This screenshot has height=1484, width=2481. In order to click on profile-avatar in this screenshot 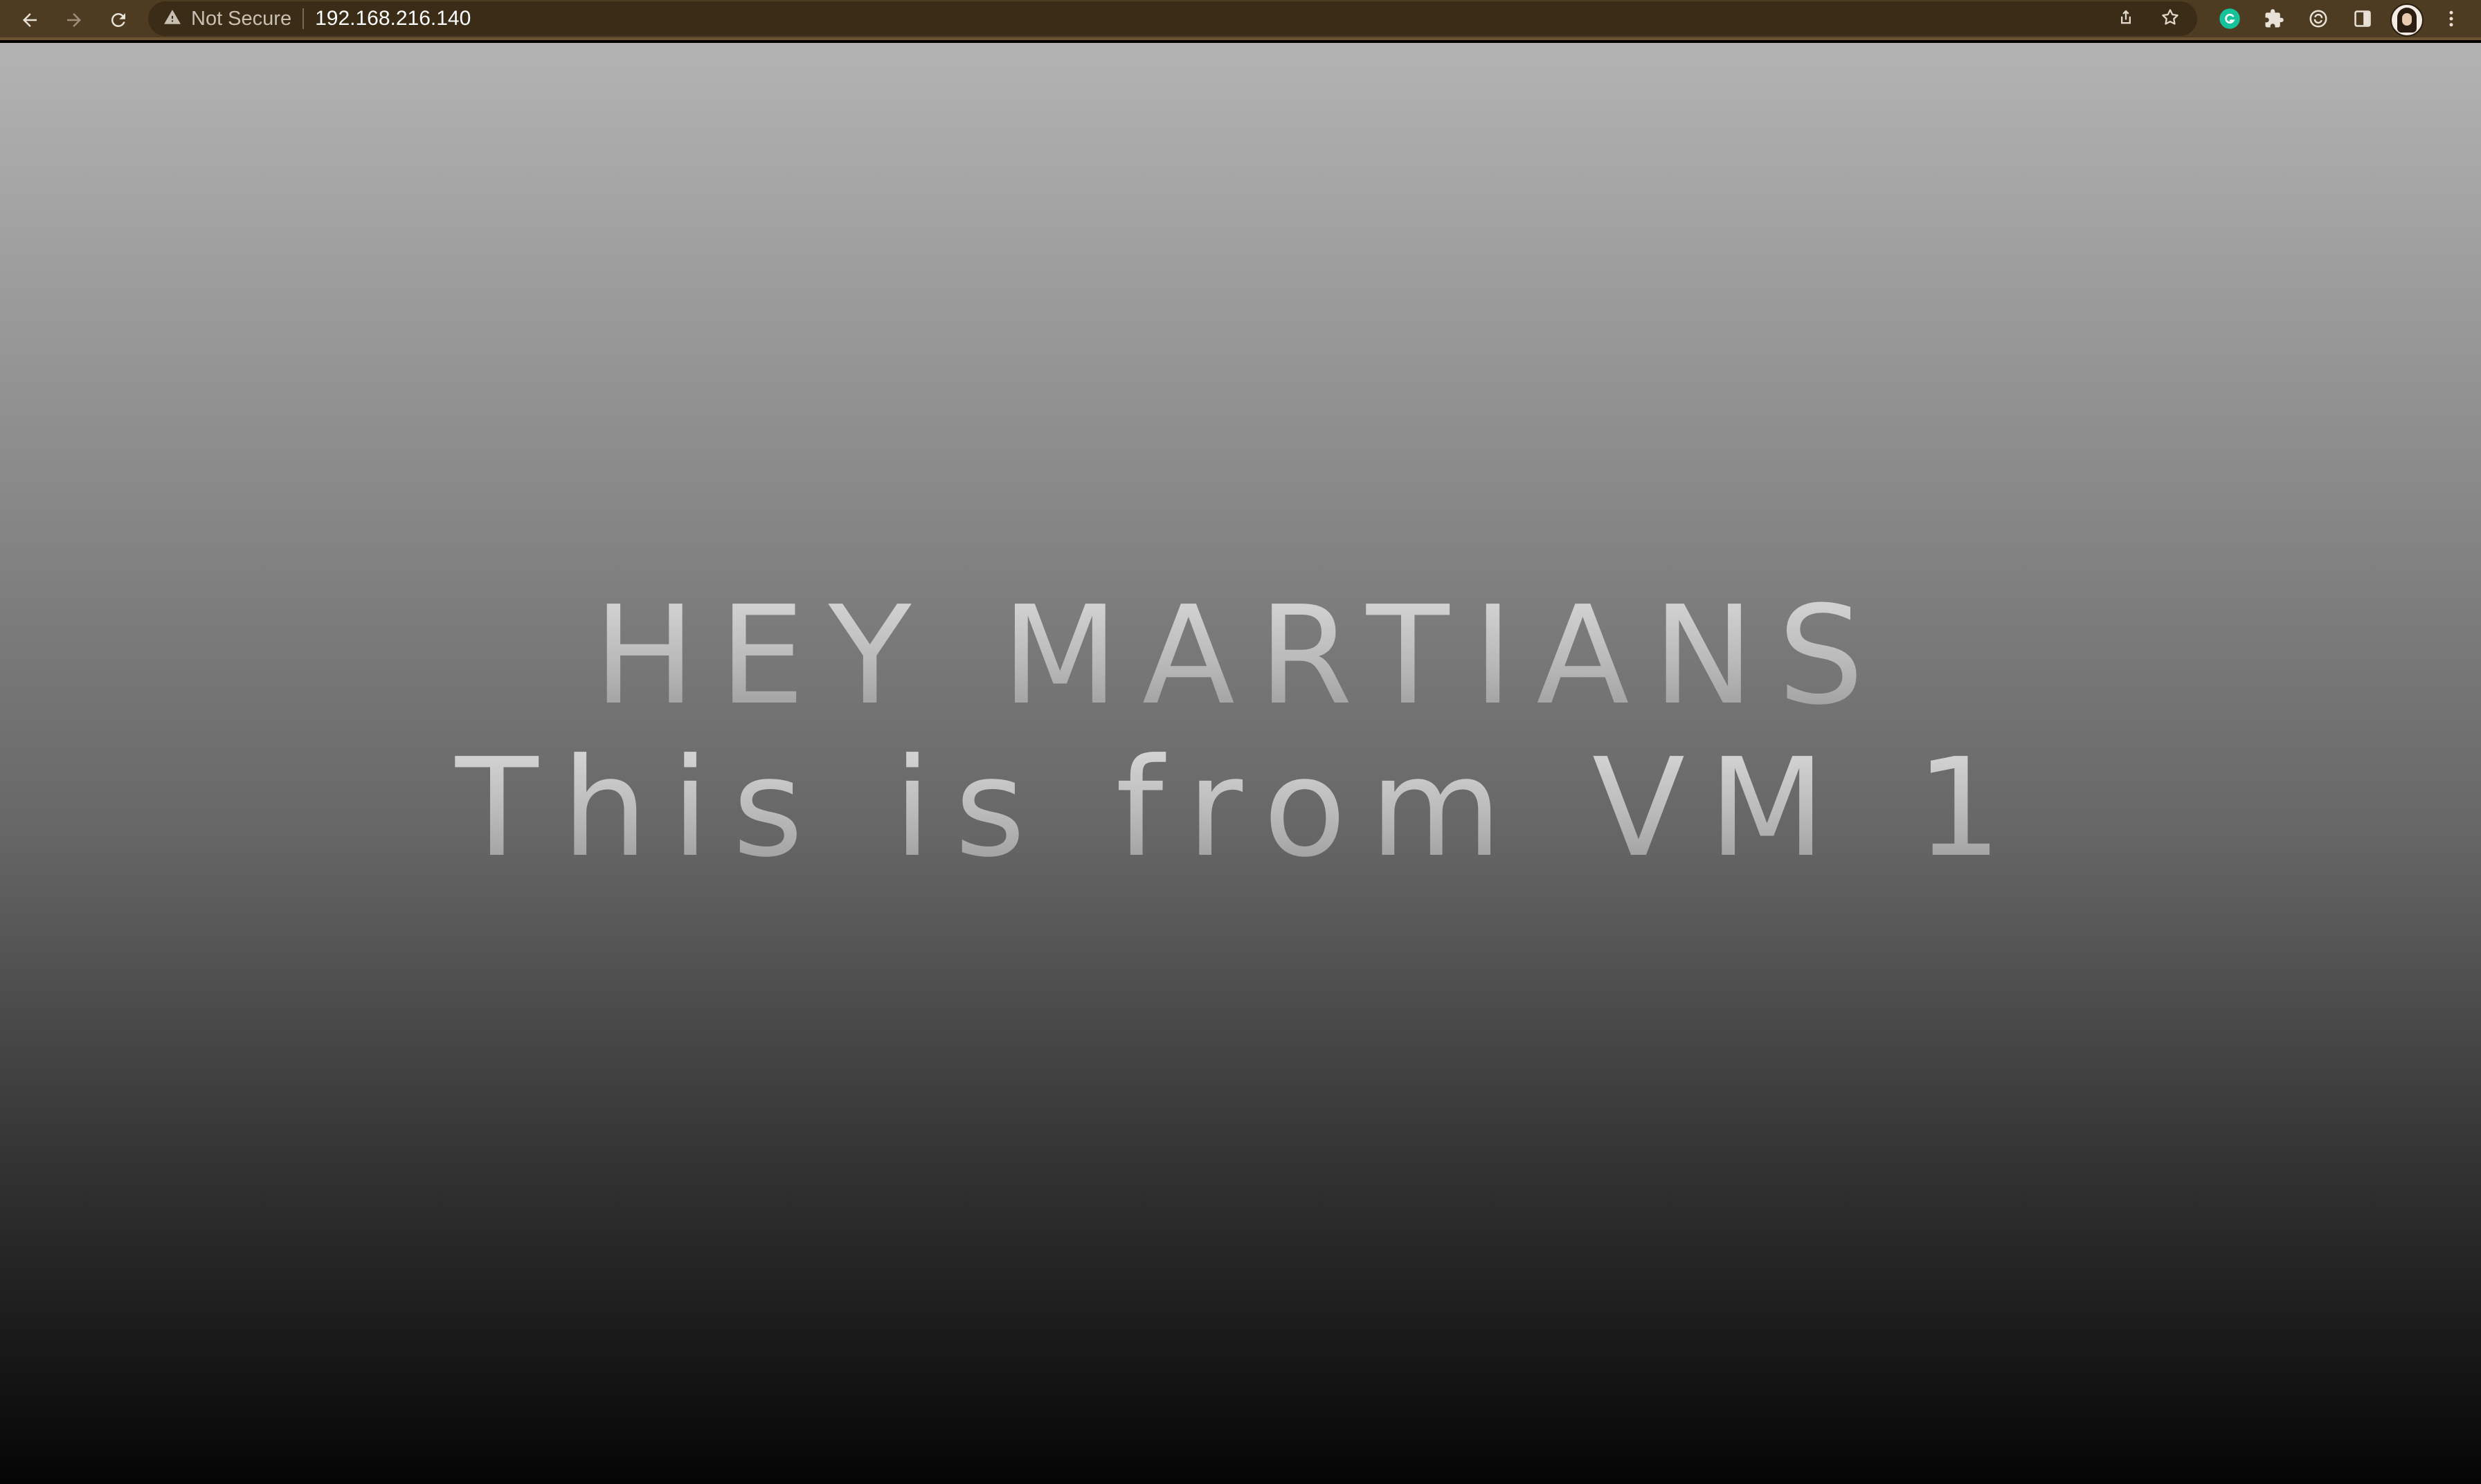, I will do `click(2407, 20)`.